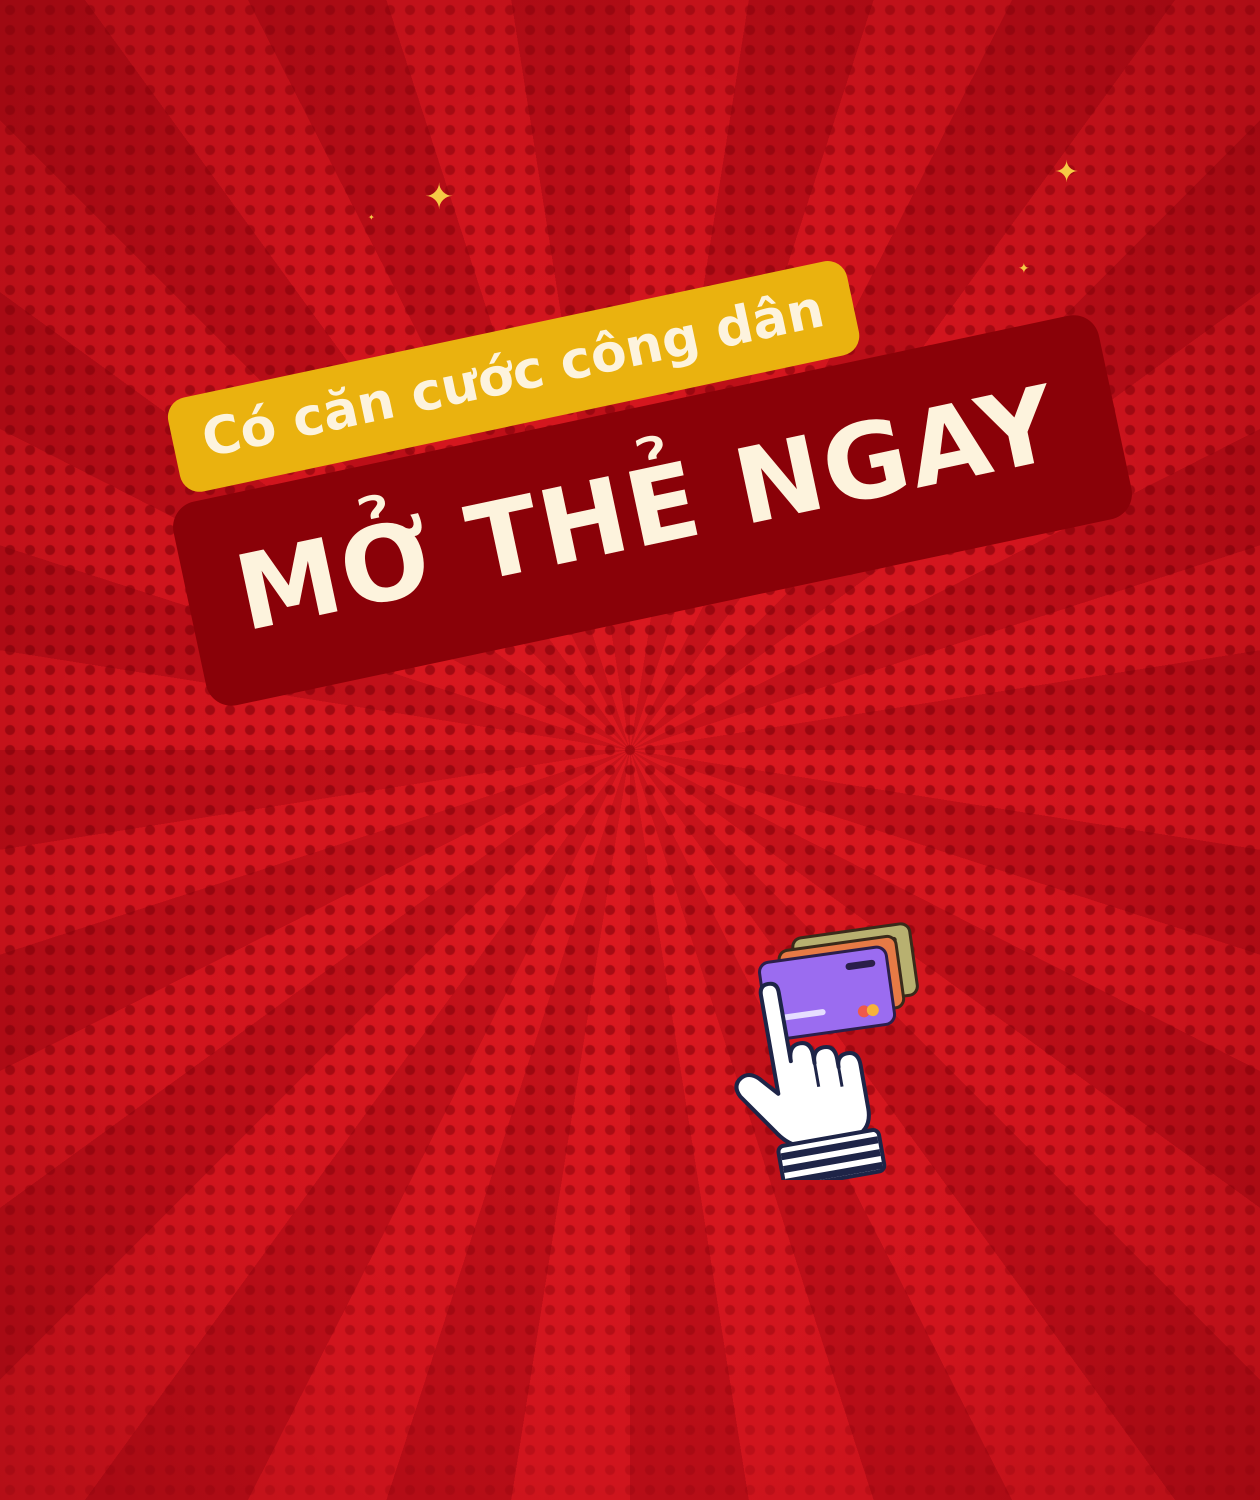 The image size is (1260, 1500). I want to click on hand-tapping-cards-icon, so click(825, 1055).